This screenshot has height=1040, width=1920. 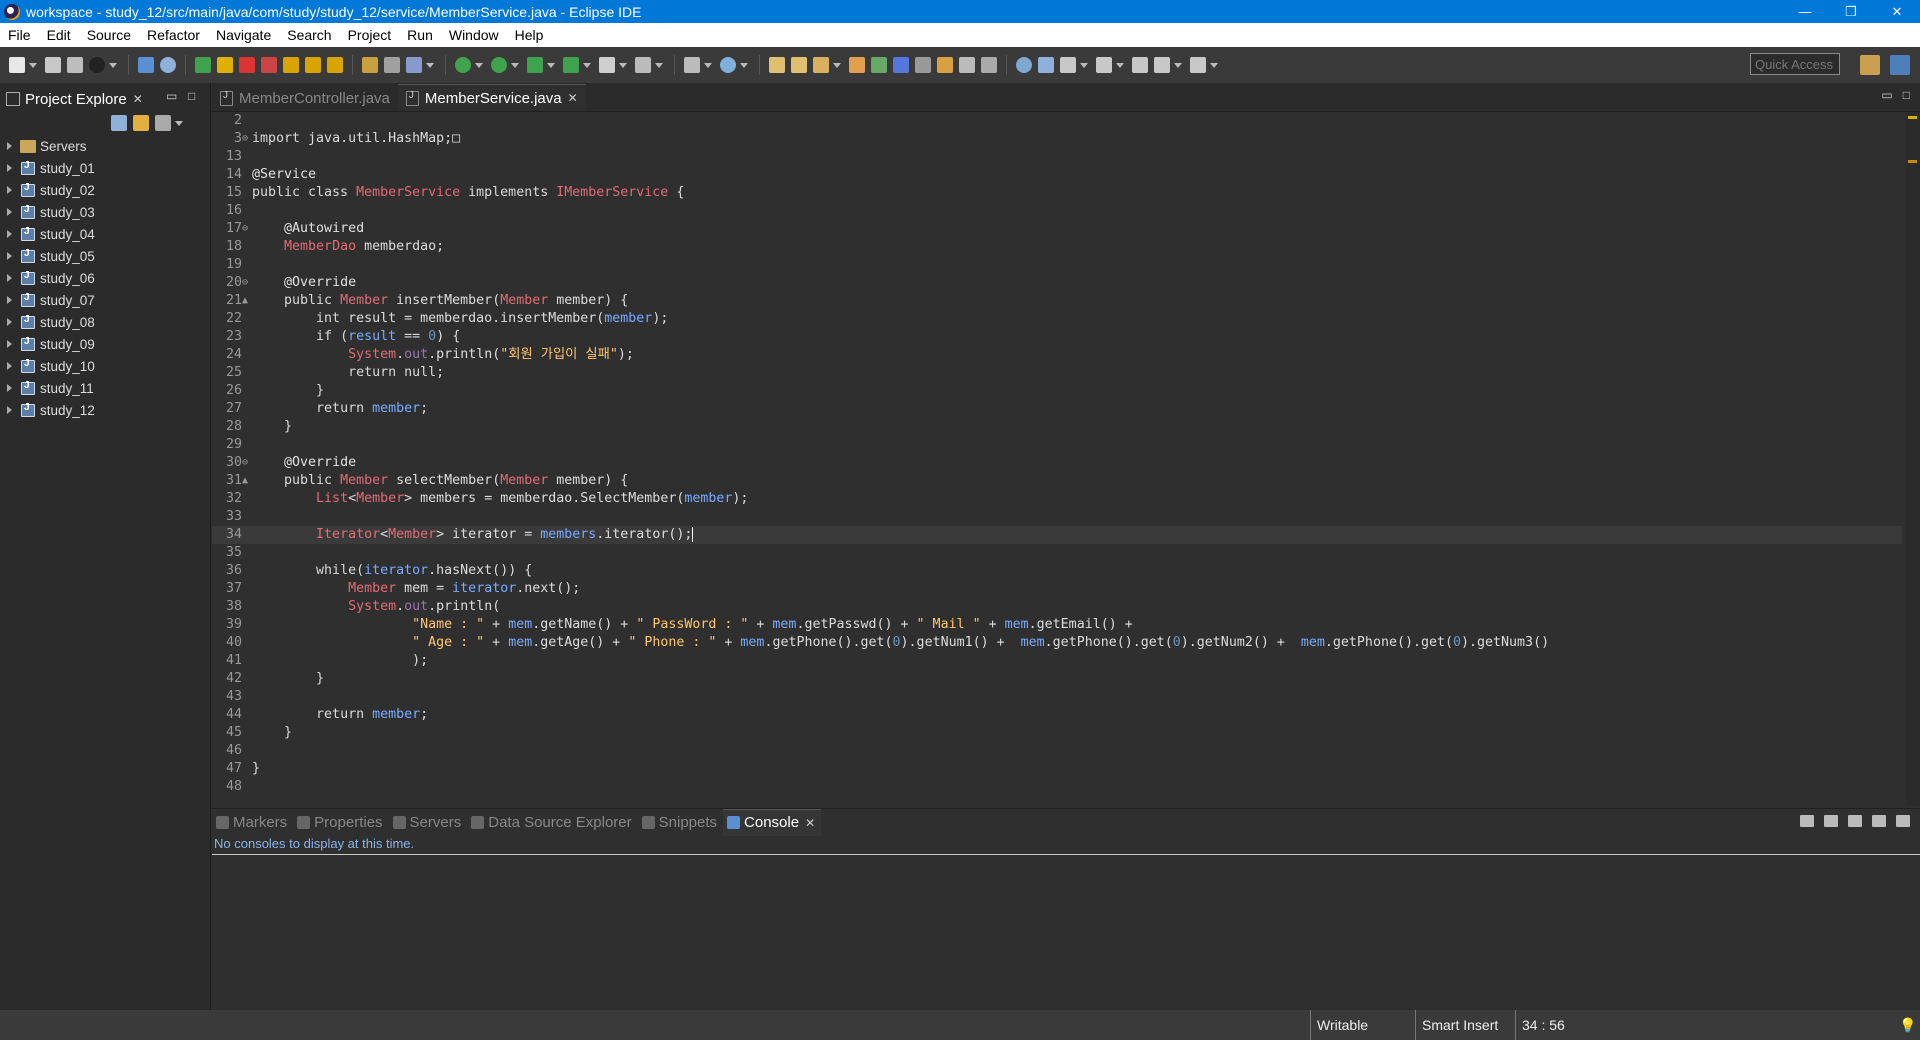 What do you see at coordinates (1057, 679) in the screenshot?
I see `code-line: 42 }` at bounding box center [1057, 679].